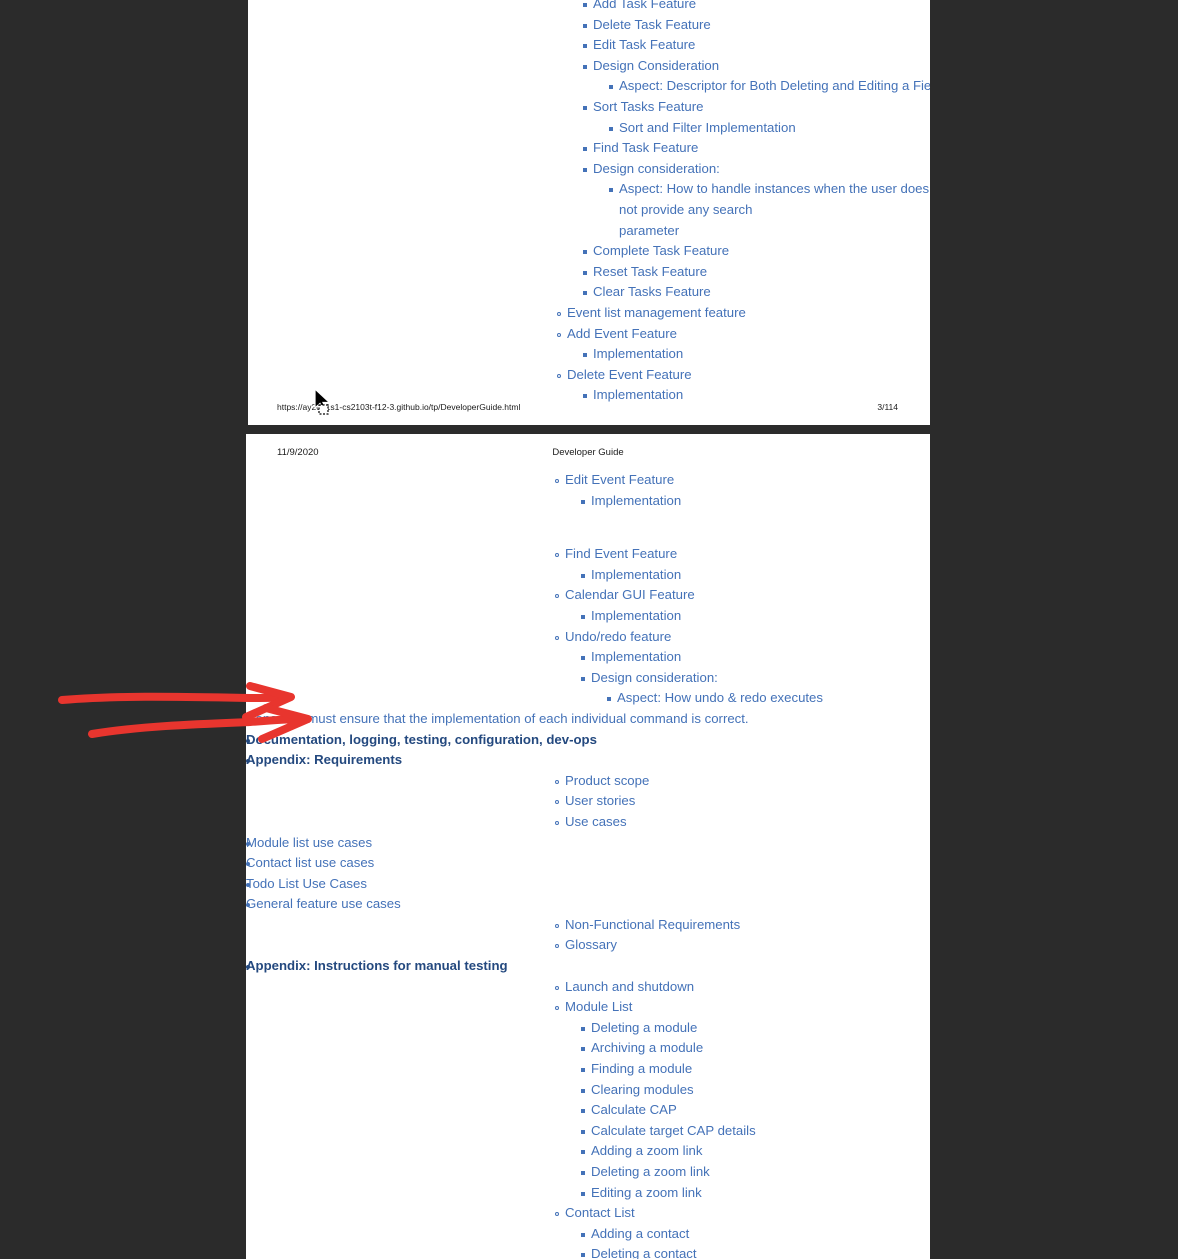 Image resolution: width=1178 pixels, height=1259 pixels. I want to click on outline-page1-item: Find Task Feature, so click(589, 148).